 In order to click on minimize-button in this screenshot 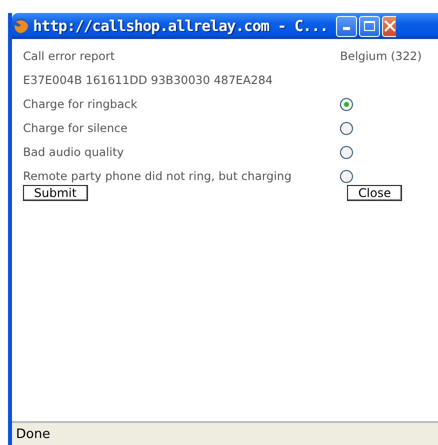, I will do `click(347, 26)`.